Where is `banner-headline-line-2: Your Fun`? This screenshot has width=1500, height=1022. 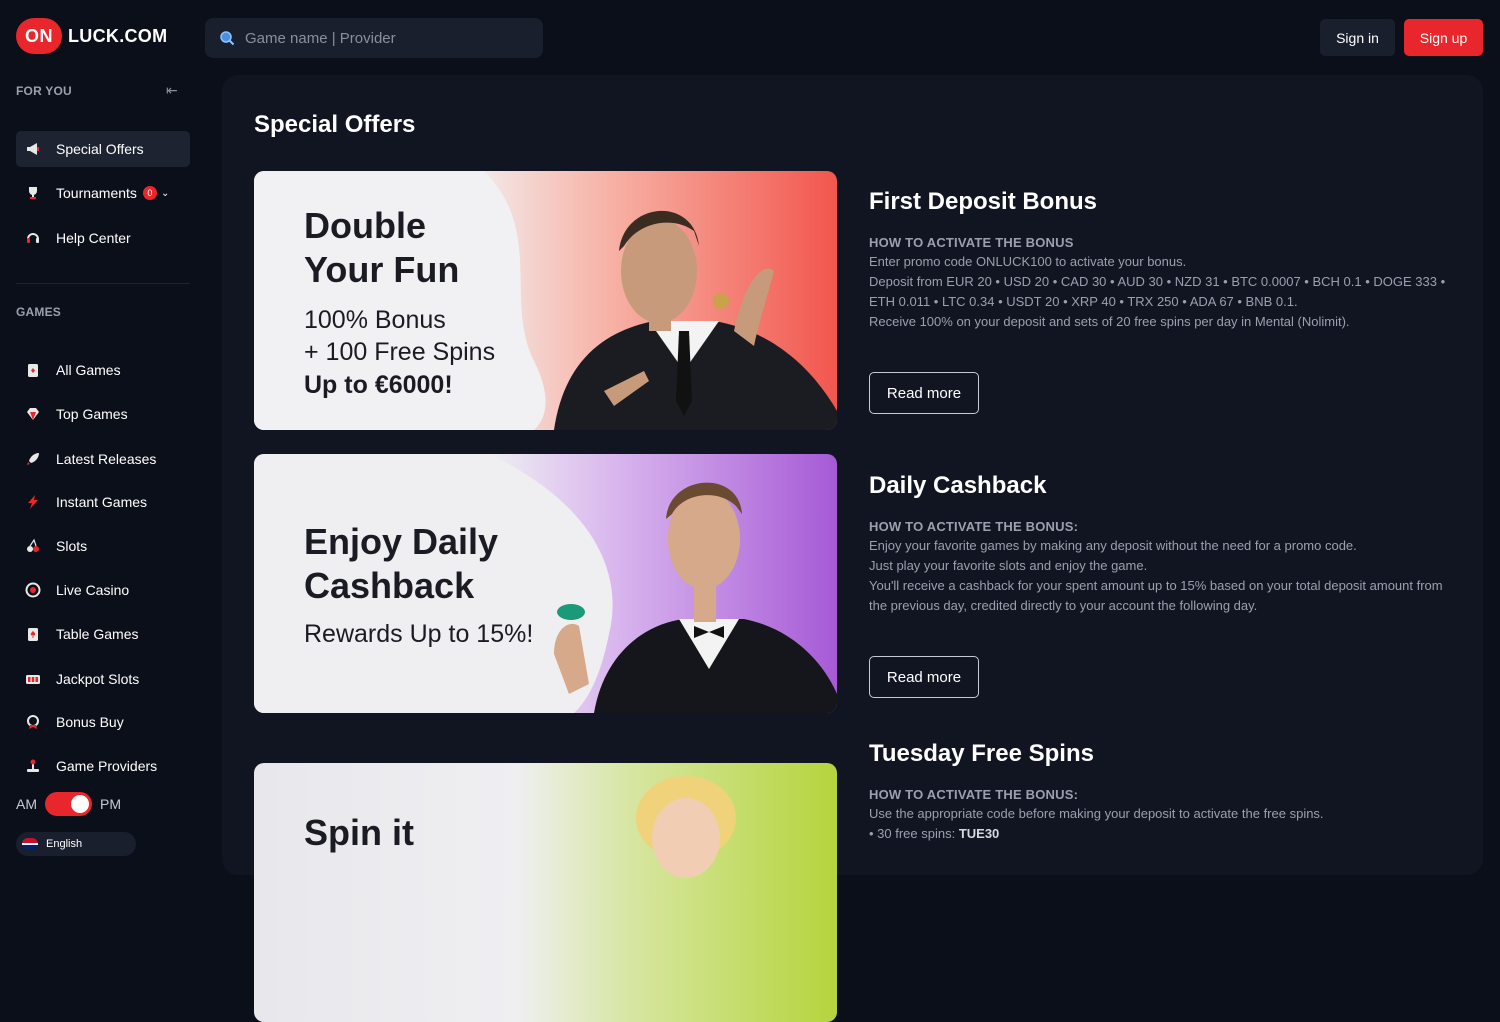 banner-headline-line-2: Your Fun is located at coordinates (382, 269).